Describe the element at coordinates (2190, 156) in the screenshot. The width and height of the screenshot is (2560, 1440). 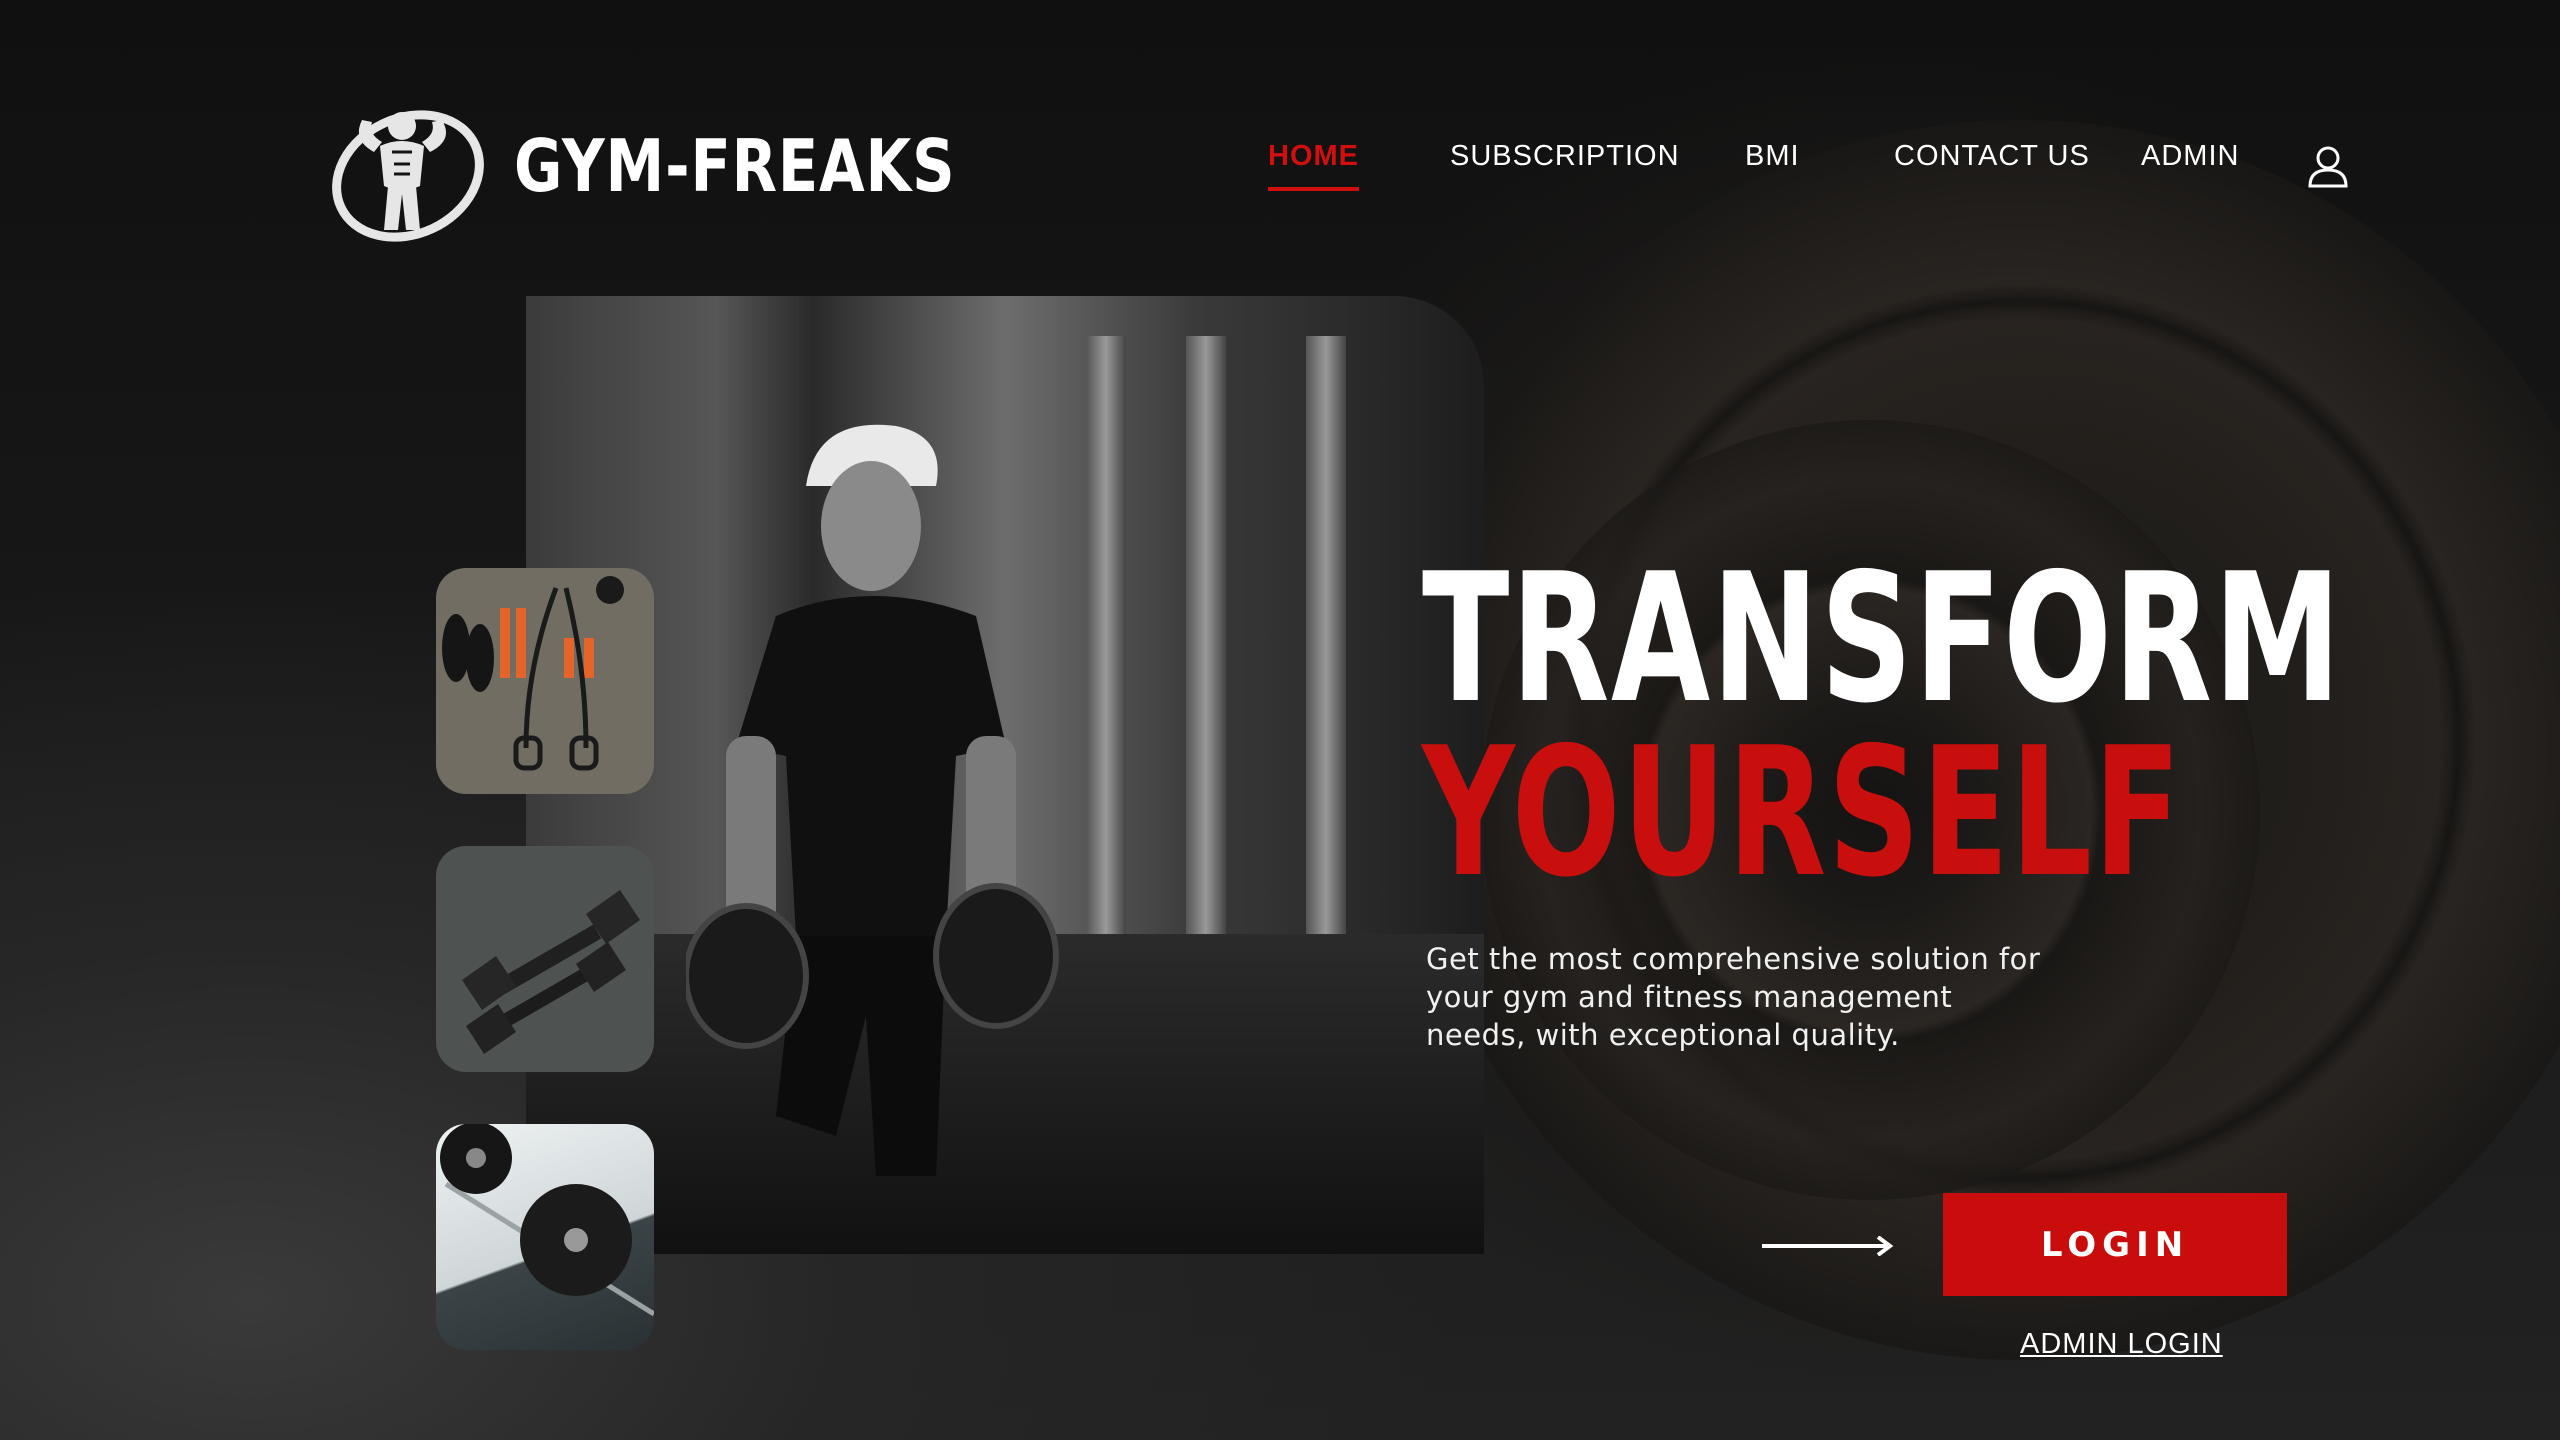
I see `nav-admin: ADMIN` at that location.